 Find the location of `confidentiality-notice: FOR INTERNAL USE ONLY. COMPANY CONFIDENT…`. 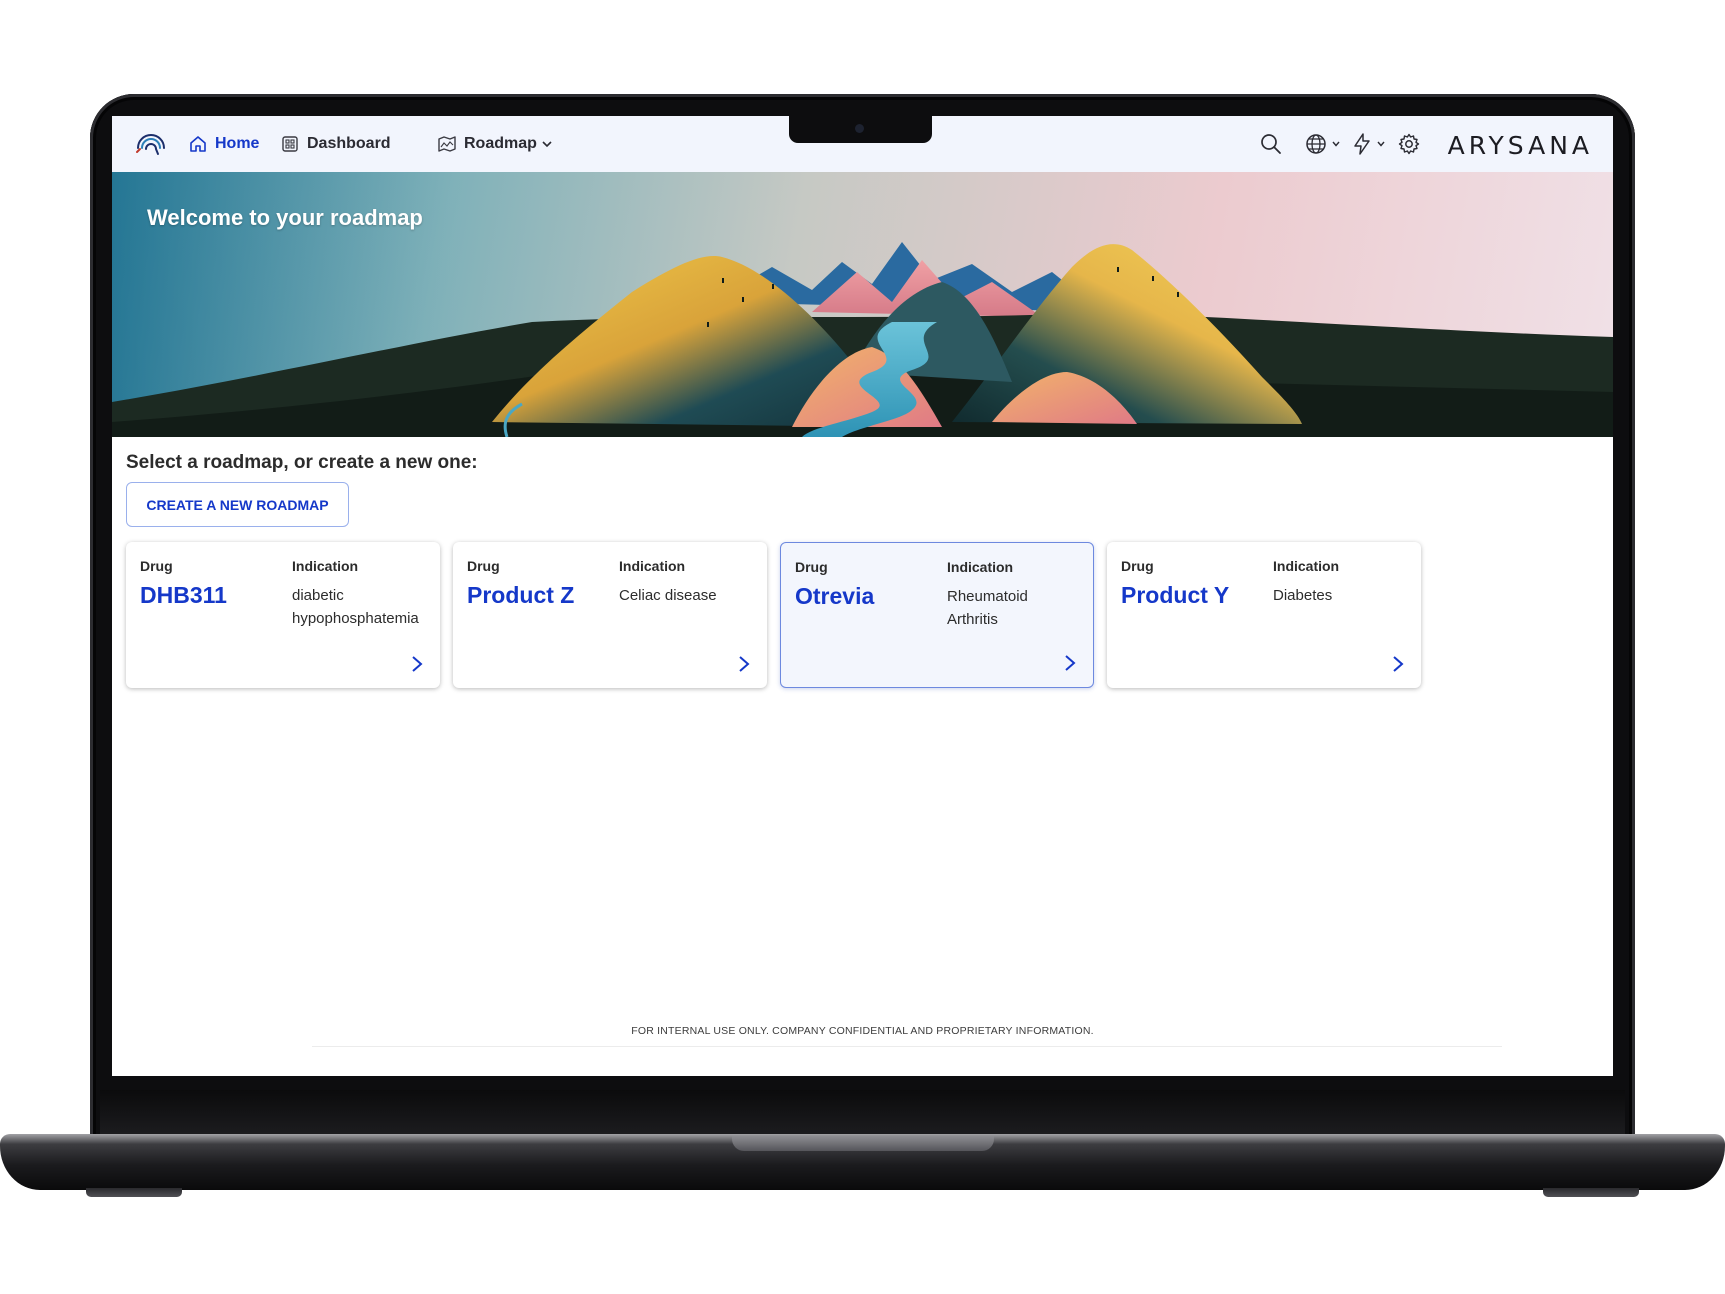

confidentiality-notice: FOR INTERNAL USE ONLY. COMPANY CONFIDENT… is located at coordinates (862, 1031).